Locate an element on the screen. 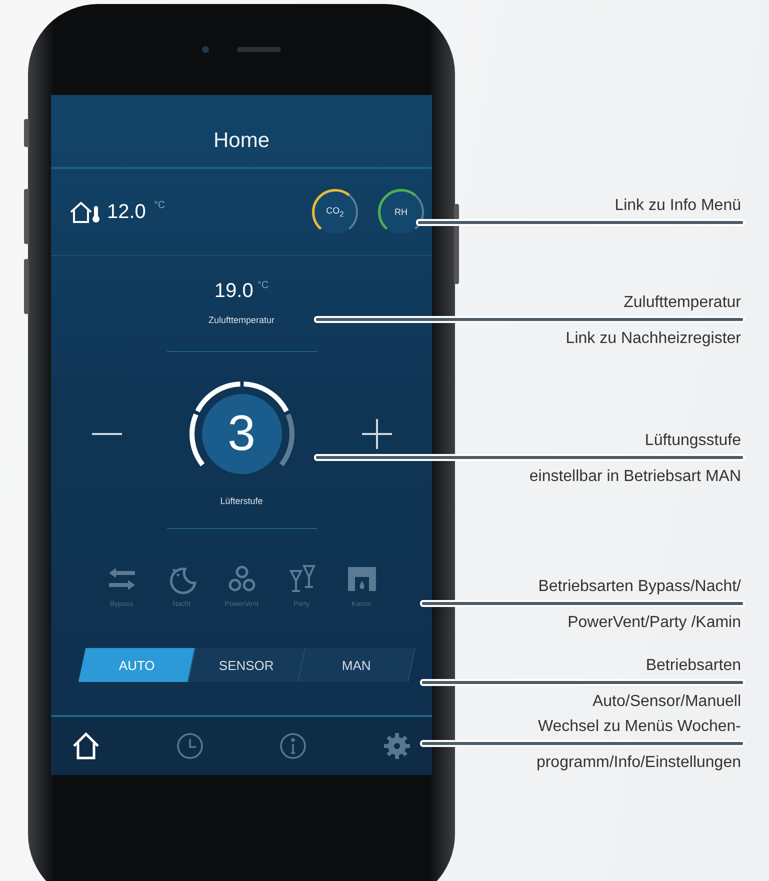 Image resolution: width=769 pixels, height=881 pixels. gauge-label: RH is located at coordinates (401, 212).